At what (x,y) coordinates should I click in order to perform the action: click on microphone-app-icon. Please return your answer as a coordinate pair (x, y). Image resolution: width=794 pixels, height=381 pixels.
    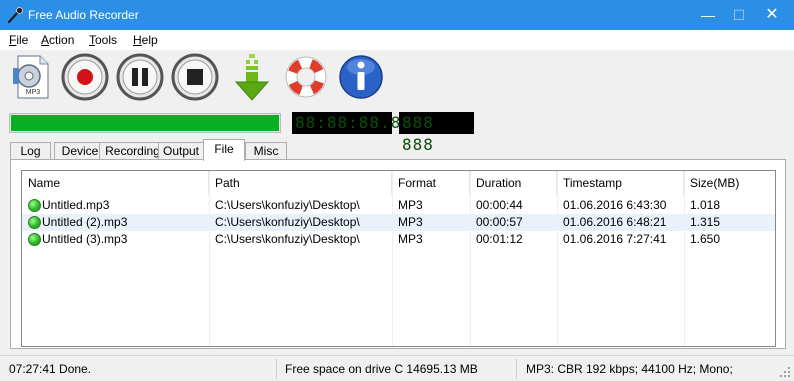
    Looking at the image, I should click on (15, 15).